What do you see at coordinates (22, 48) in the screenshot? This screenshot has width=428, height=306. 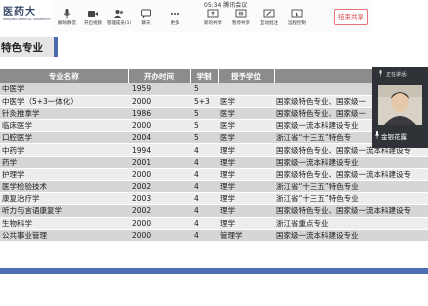 I see `section-title: 特色专业` at bounding box center [22, 48].